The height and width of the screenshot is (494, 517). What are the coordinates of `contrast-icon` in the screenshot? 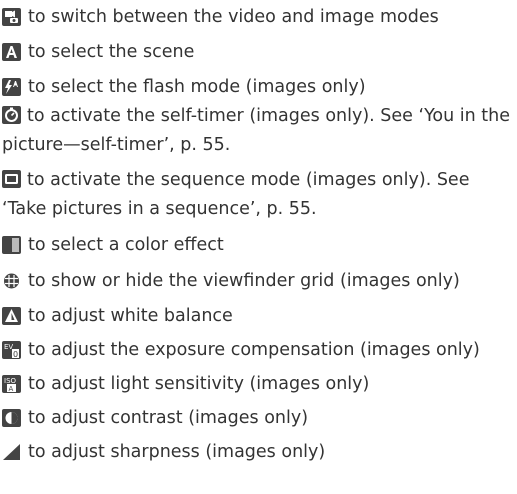 It's located at (11, 418).